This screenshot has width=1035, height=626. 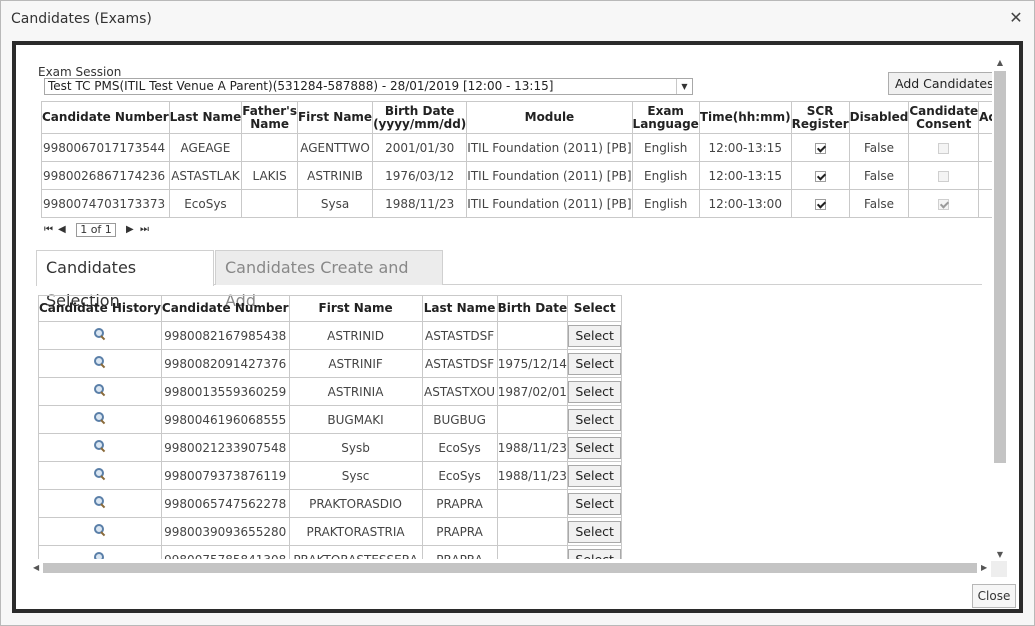 What do you see at coordinates (459, 419) in the screenshot?
I see `cell-last-name: BUGBUG` at bounding box center [459, 419].